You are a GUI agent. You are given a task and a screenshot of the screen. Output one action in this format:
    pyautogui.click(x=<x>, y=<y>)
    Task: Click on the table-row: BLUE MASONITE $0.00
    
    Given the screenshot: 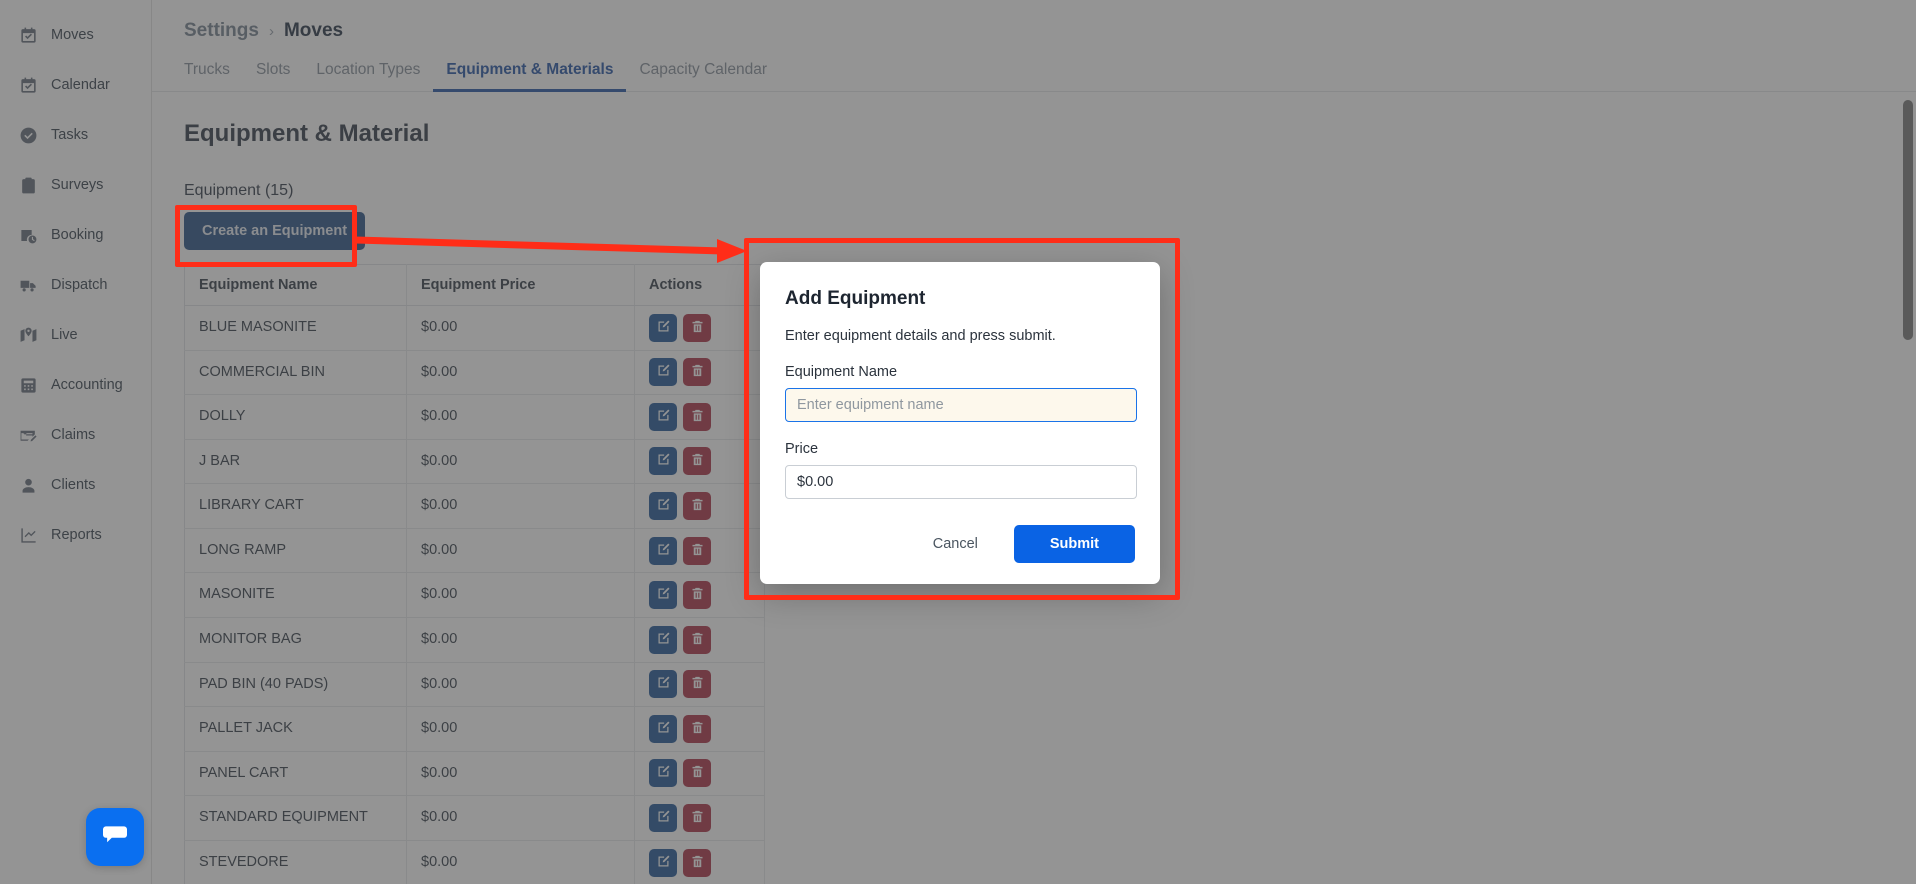 What is the action you would take?
    pyautogui.click(x=474, y=328)
    